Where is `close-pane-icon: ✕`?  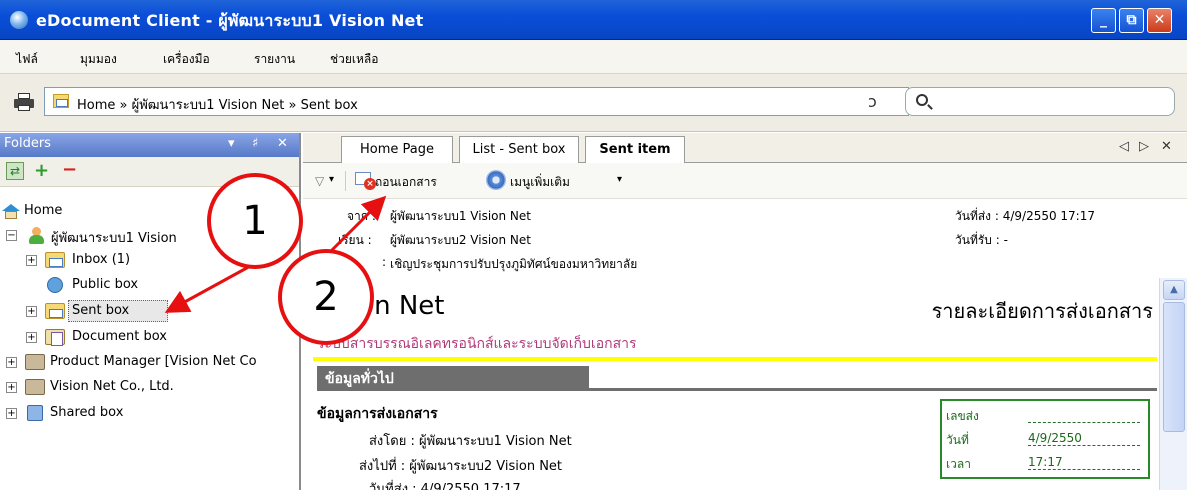 close-pane-icon: ✕ is located at coordinates (282, 143).